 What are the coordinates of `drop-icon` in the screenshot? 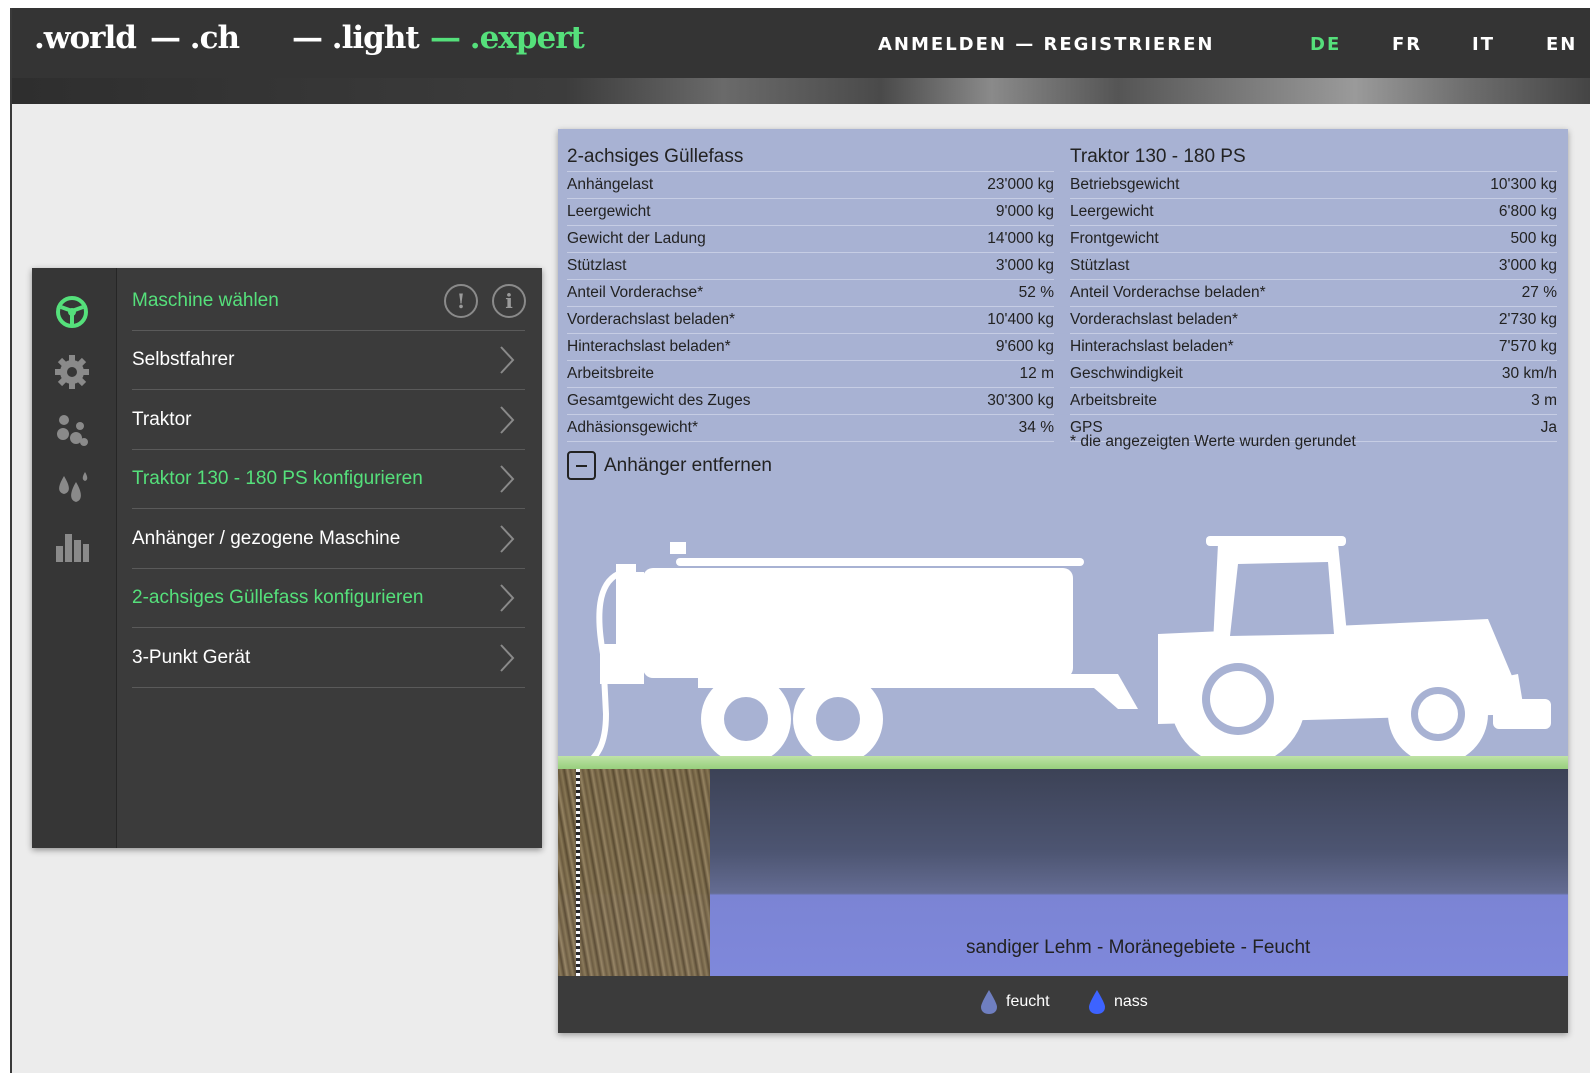 It's located at (989, 1002).